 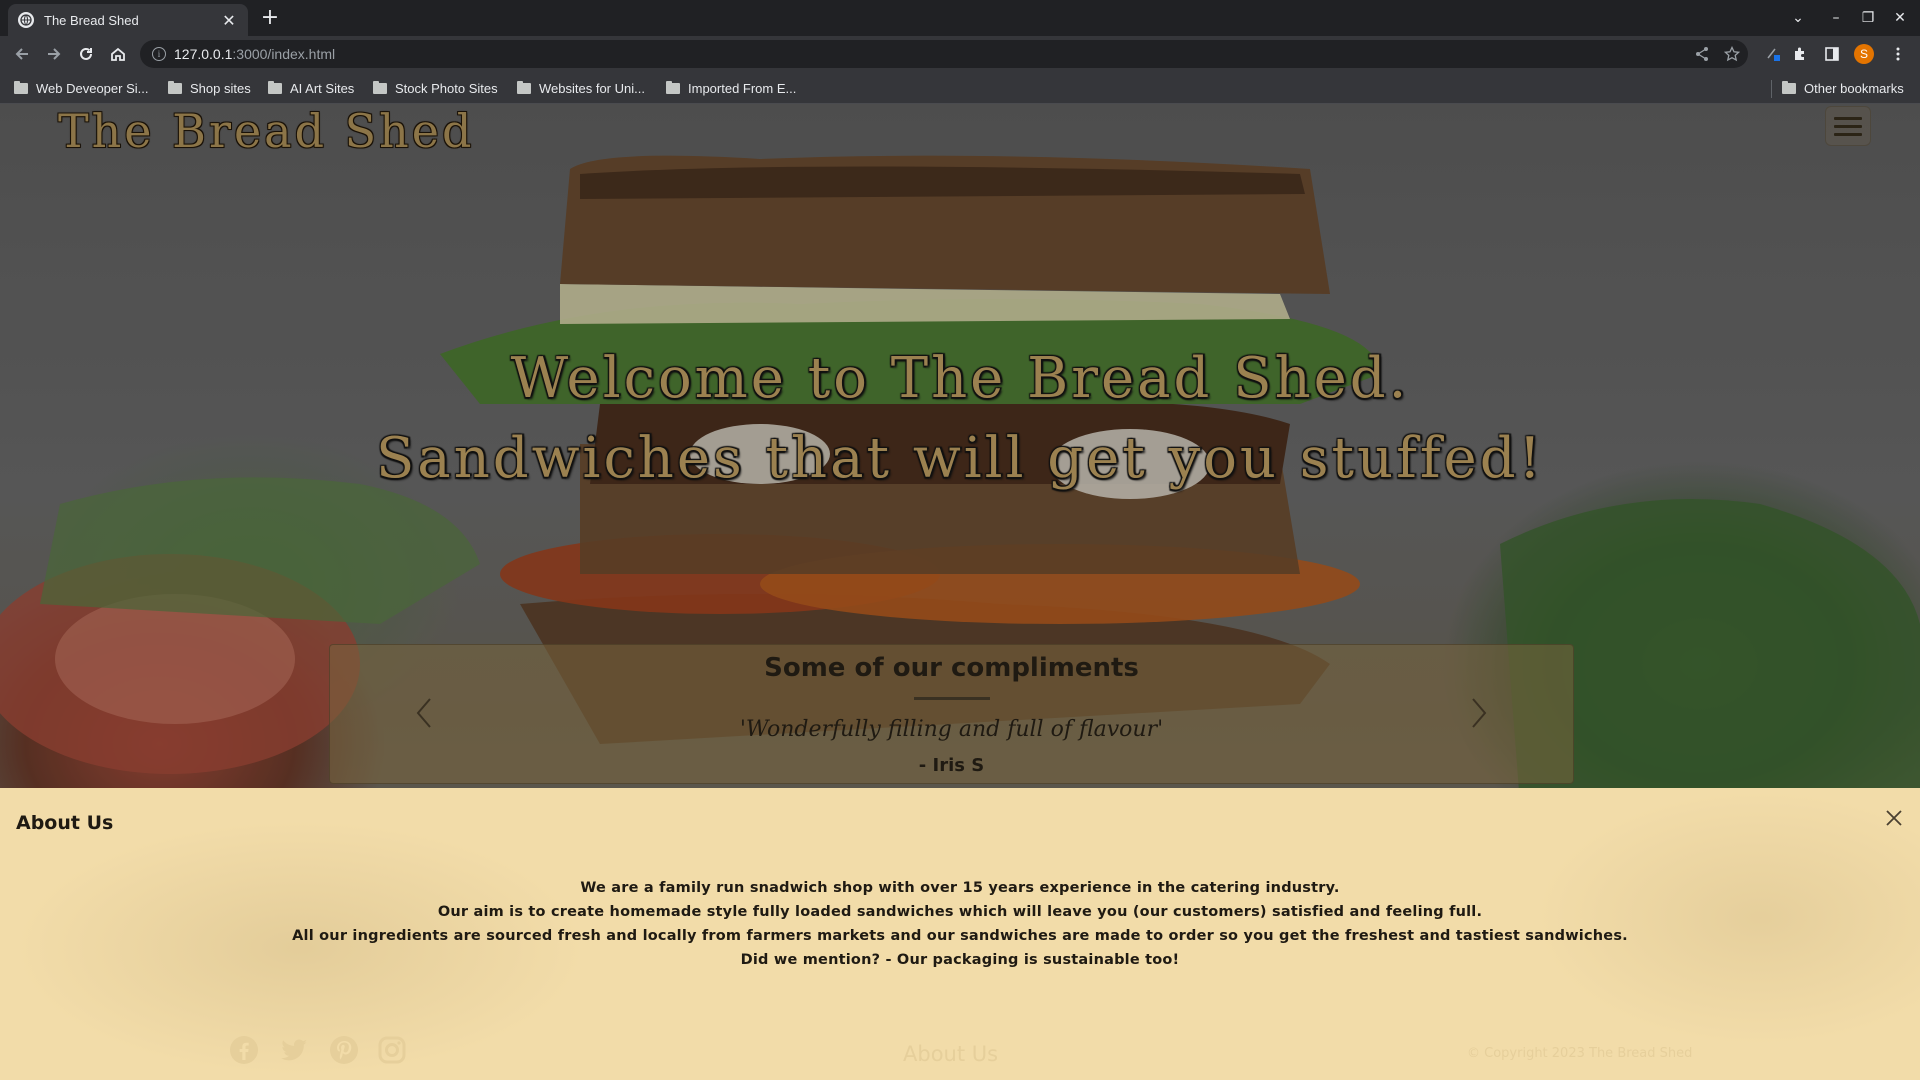 I want to click on restore-button: ❐, so click(x=1868, y=18).